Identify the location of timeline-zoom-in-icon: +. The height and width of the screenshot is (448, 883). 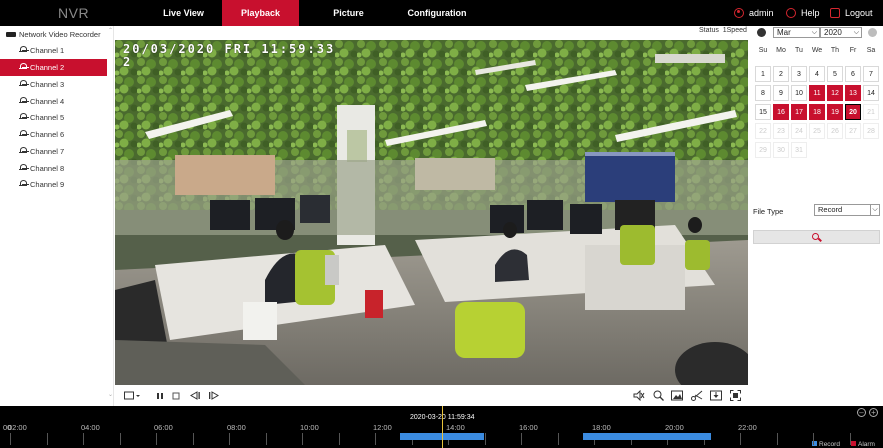
(873, 412).